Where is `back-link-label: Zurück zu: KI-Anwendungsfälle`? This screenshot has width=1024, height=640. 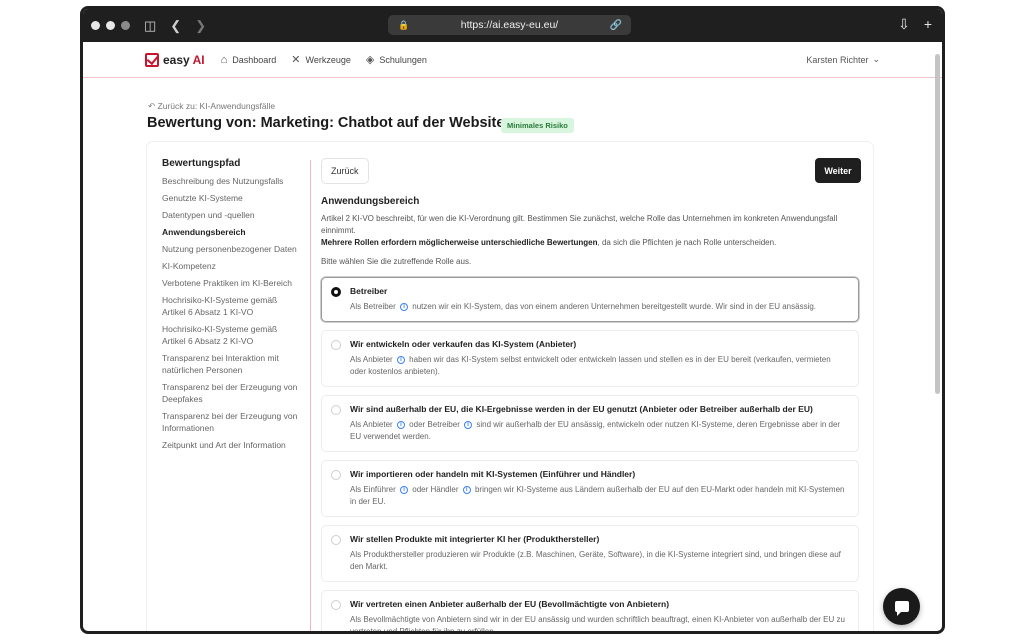 back-link-label: Zurück zu: KI-Anwendungsfälle is located at coordinates (216, 106).